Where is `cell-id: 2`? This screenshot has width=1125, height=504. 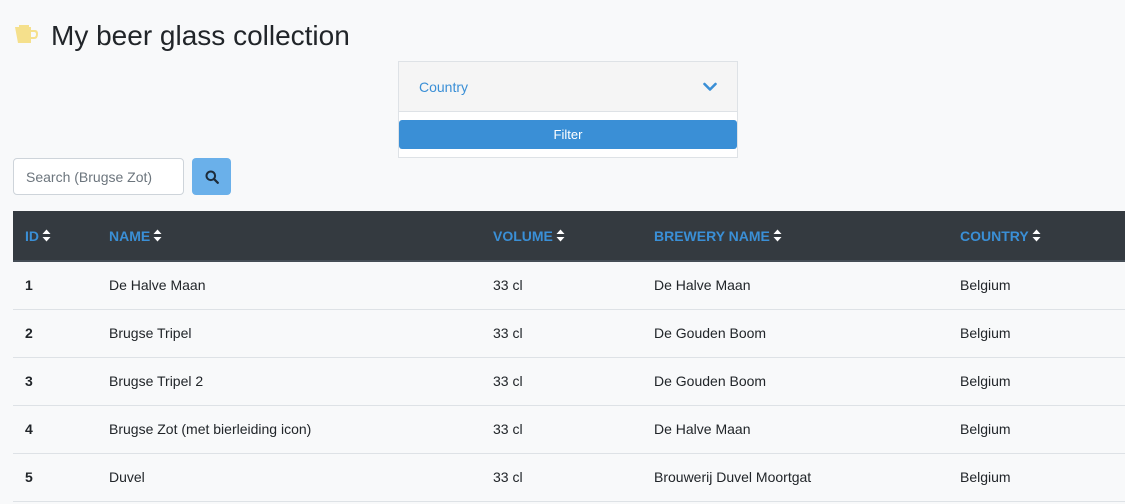 cell-id: 2 is located at coordinates (29, 333).